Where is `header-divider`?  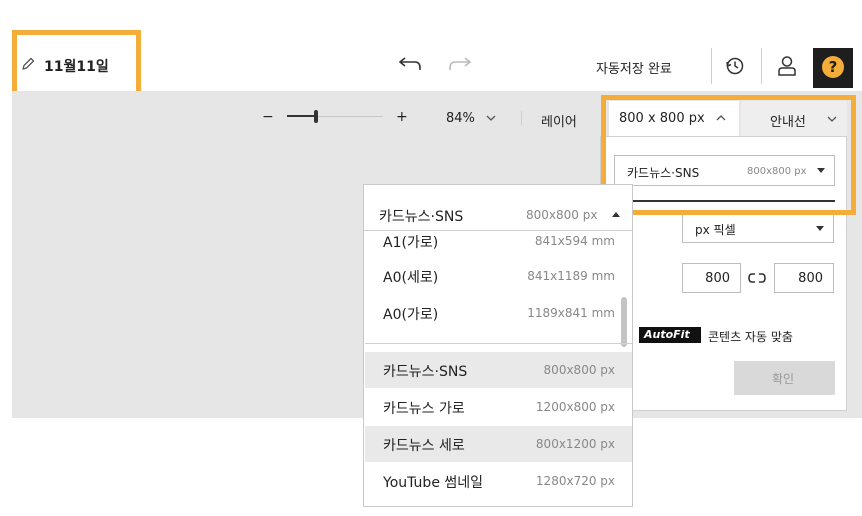
header-divider is located at coordinates (711, 66).